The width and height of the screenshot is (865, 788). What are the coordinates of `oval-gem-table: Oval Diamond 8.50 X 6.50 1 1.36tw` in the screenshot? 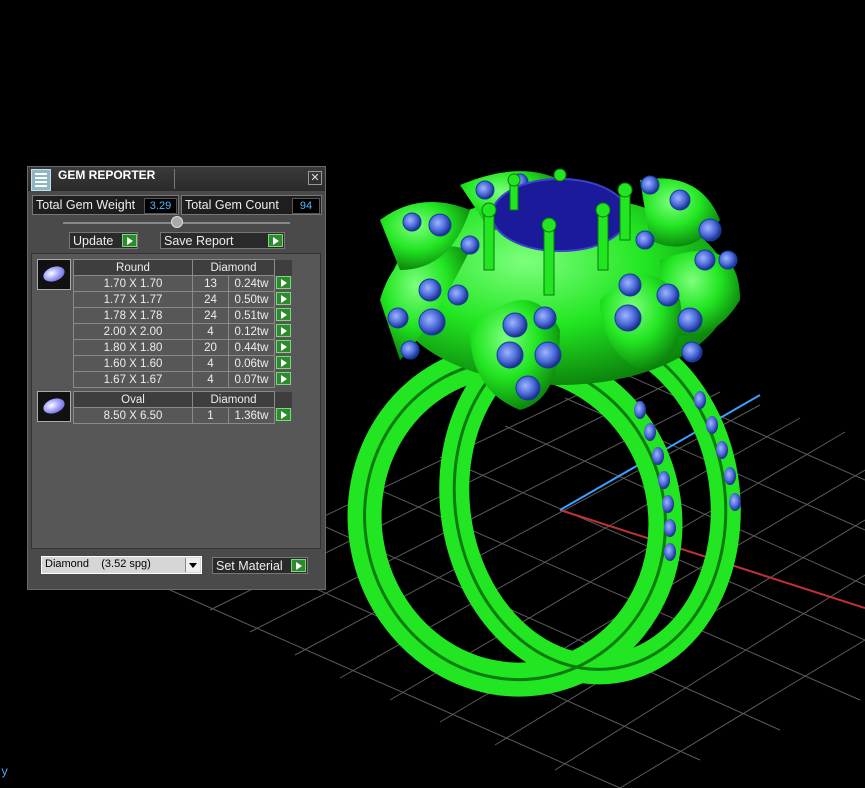 It's located at (182, 407).